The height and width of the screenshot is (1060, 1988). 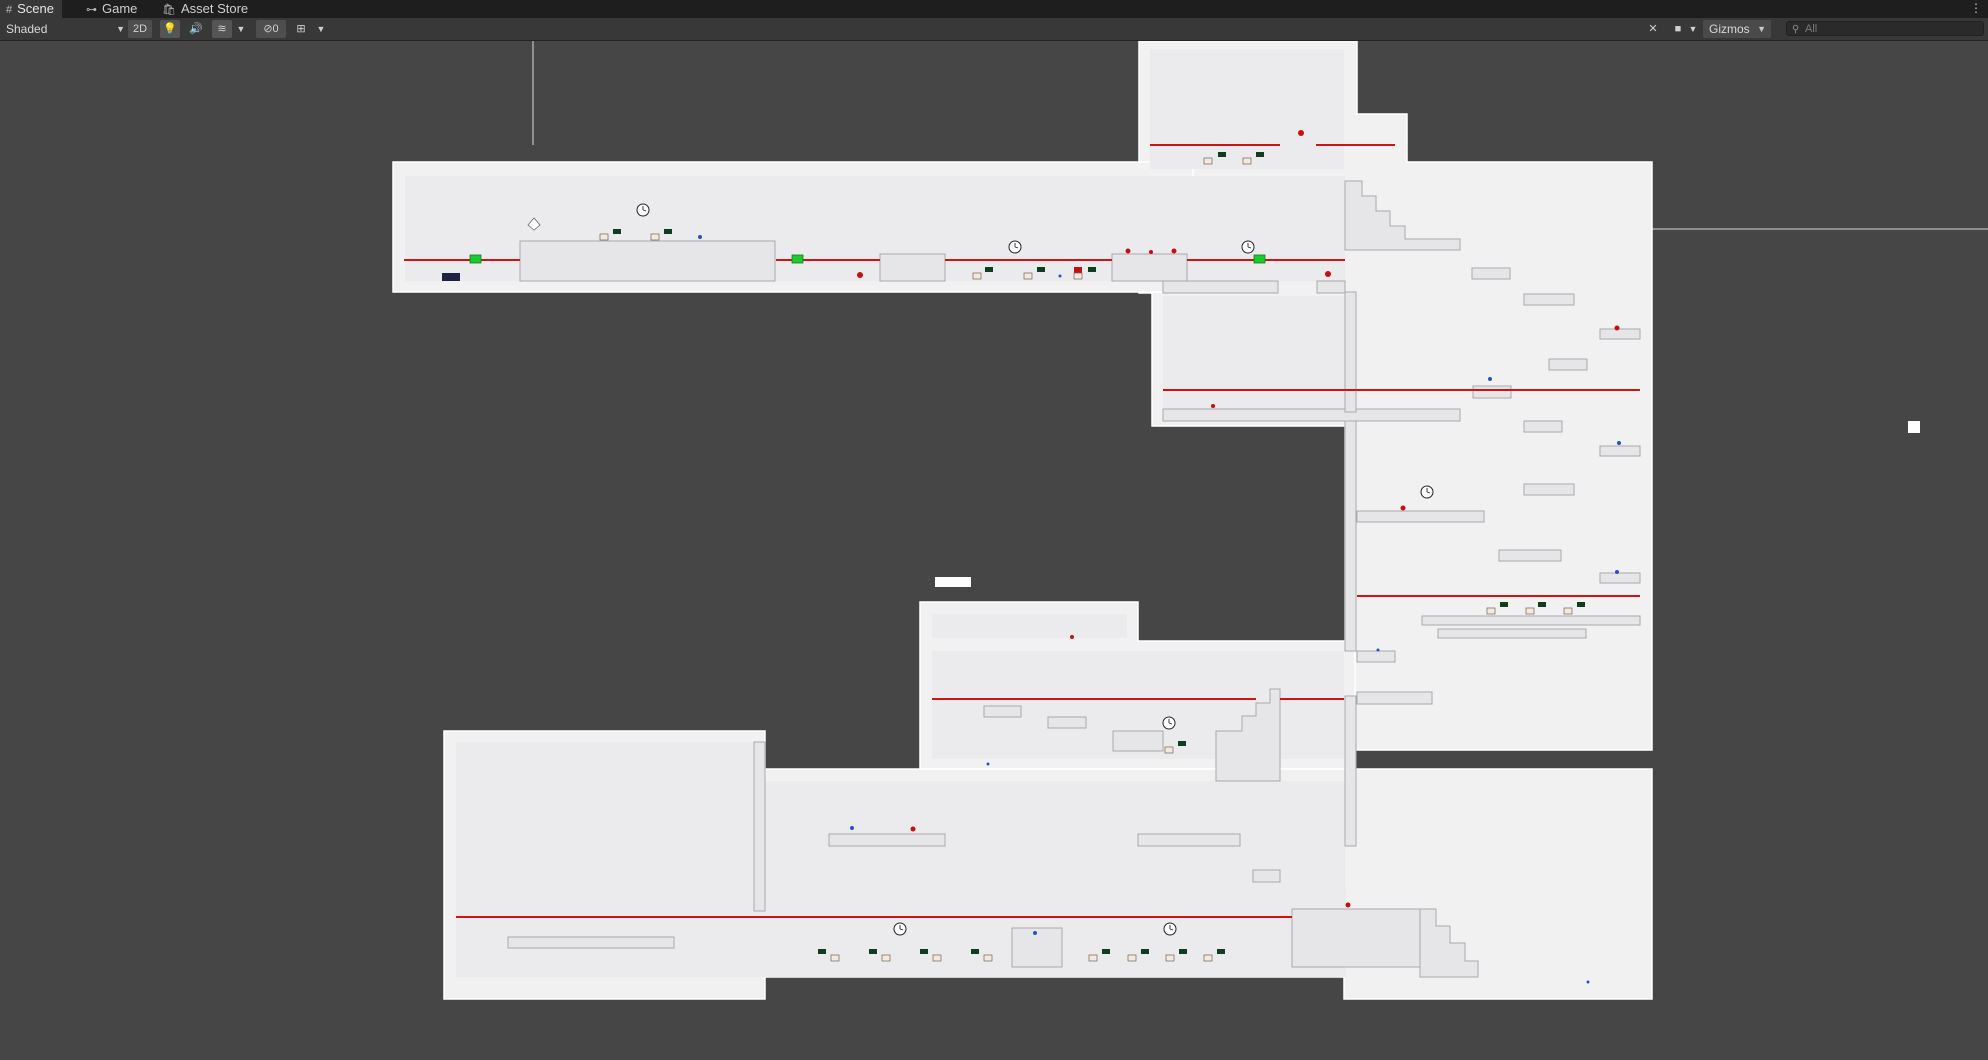 I want to click on gizmos-dropdown: Gizmos ▼, so click(x=1737, y=29).